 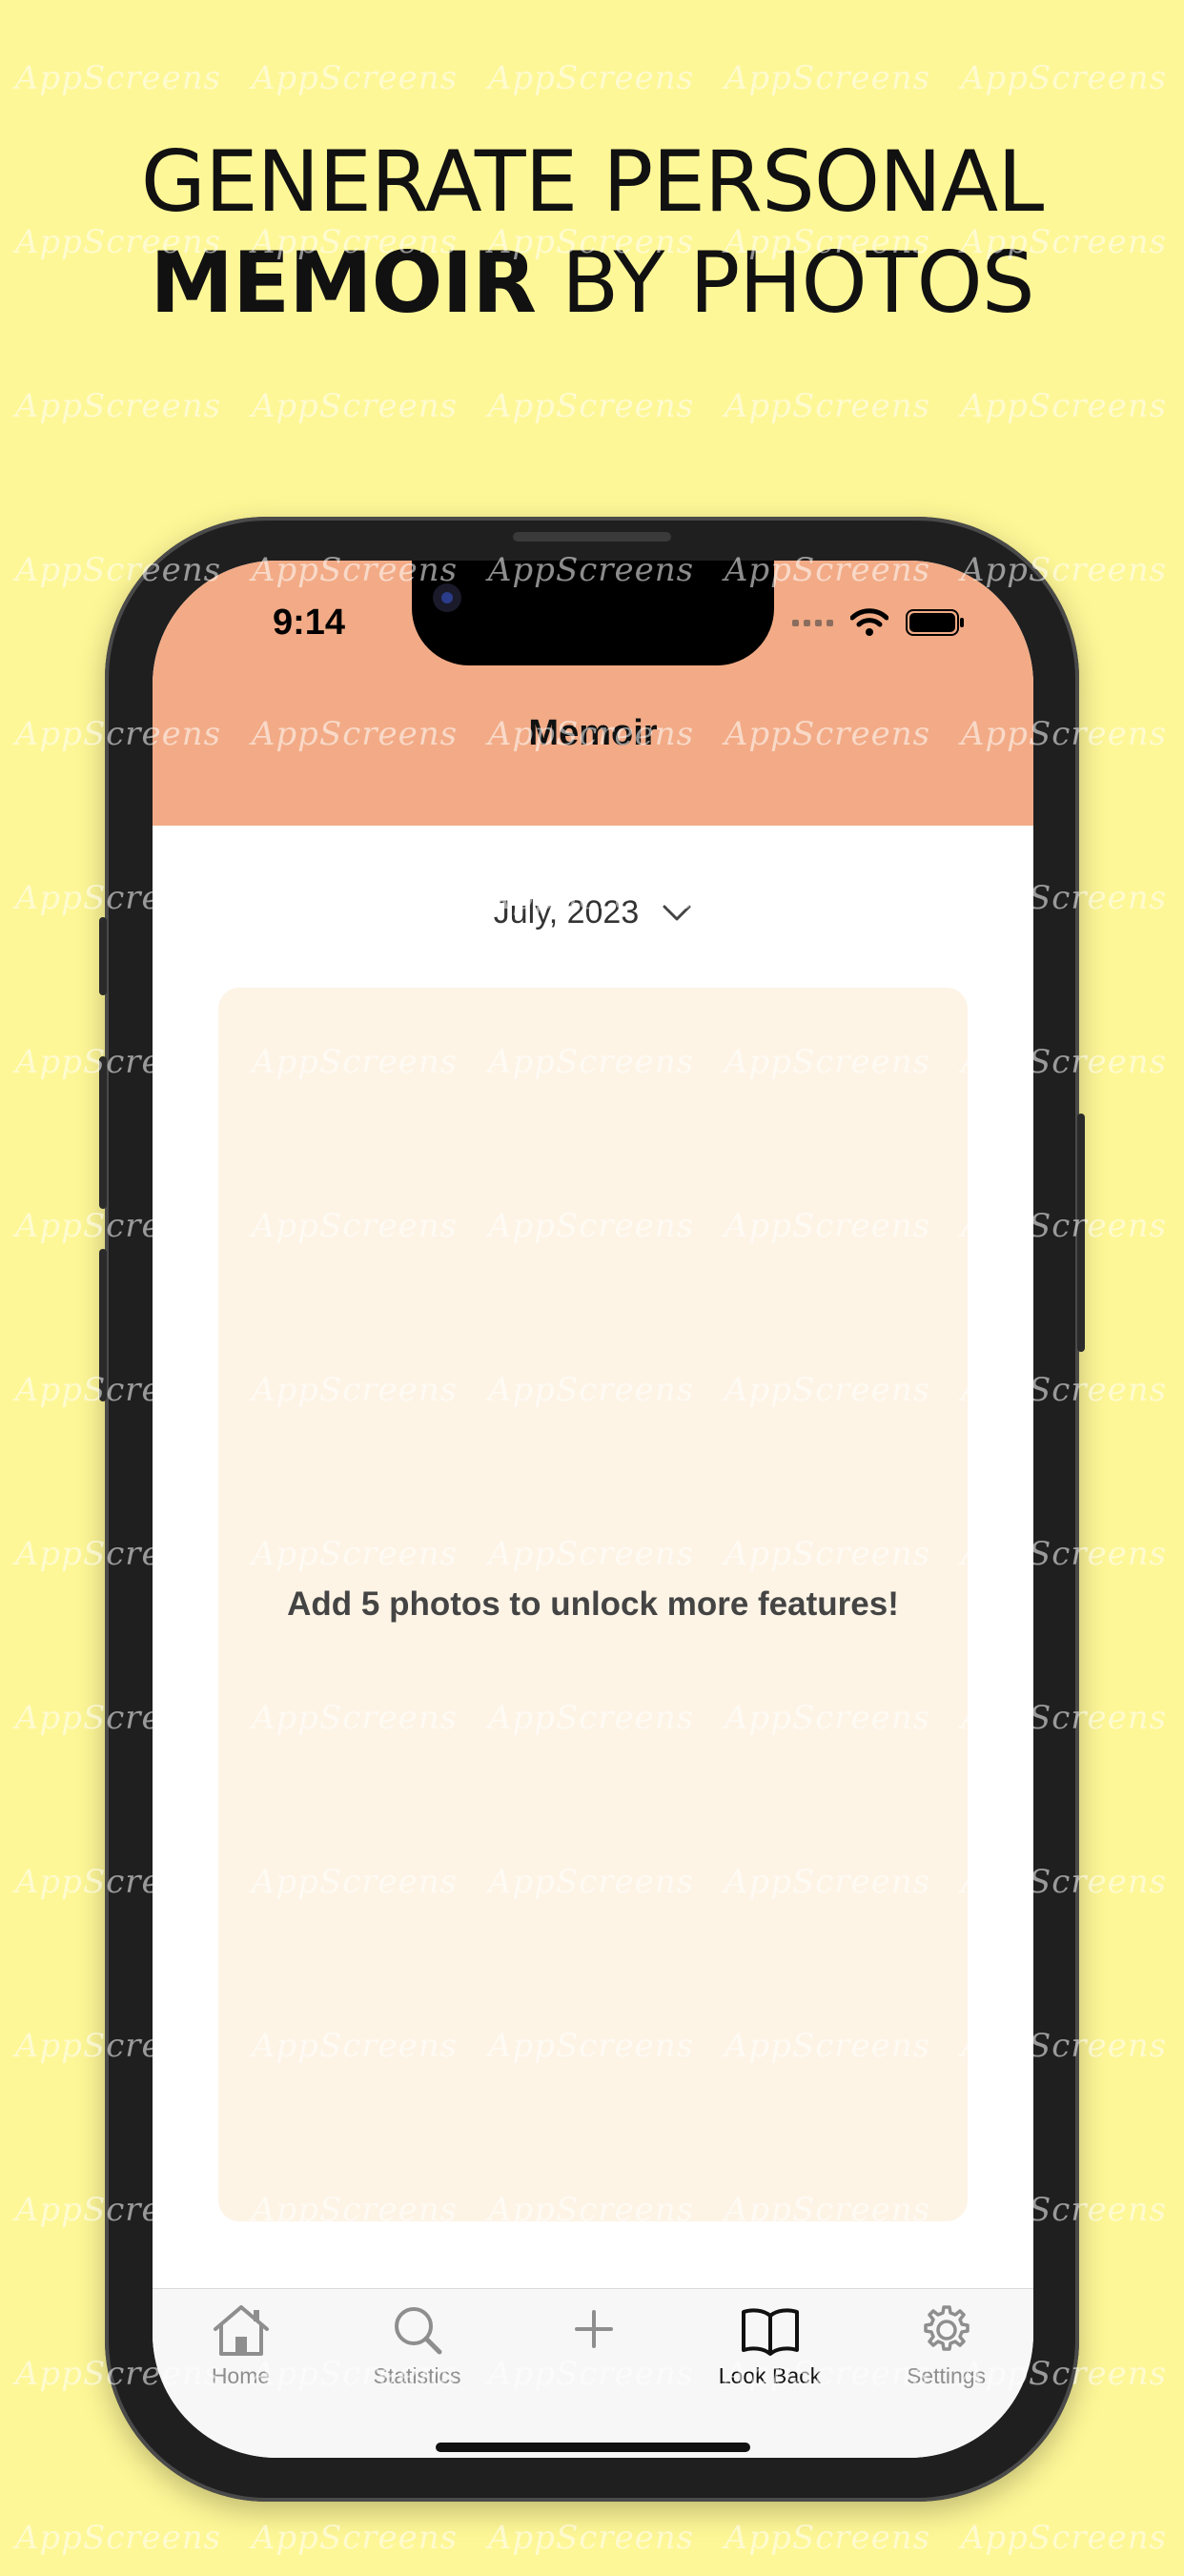 I want to click on volume-up-button, so click(x=103, y=1132).